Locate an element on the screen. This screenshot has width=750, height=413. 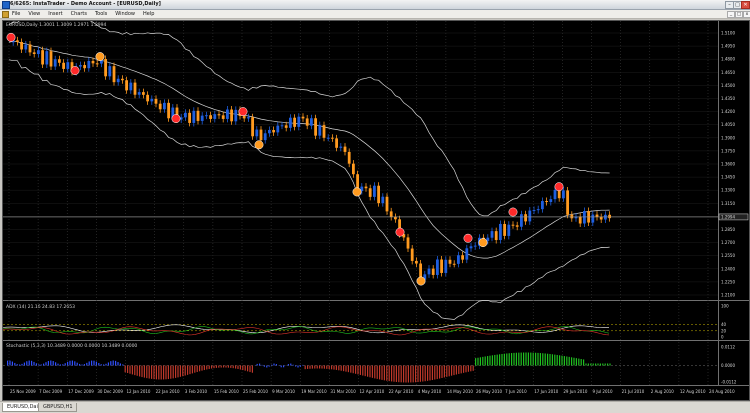
price-axis-label: 1.4050 is located at coordinates (728, 124).